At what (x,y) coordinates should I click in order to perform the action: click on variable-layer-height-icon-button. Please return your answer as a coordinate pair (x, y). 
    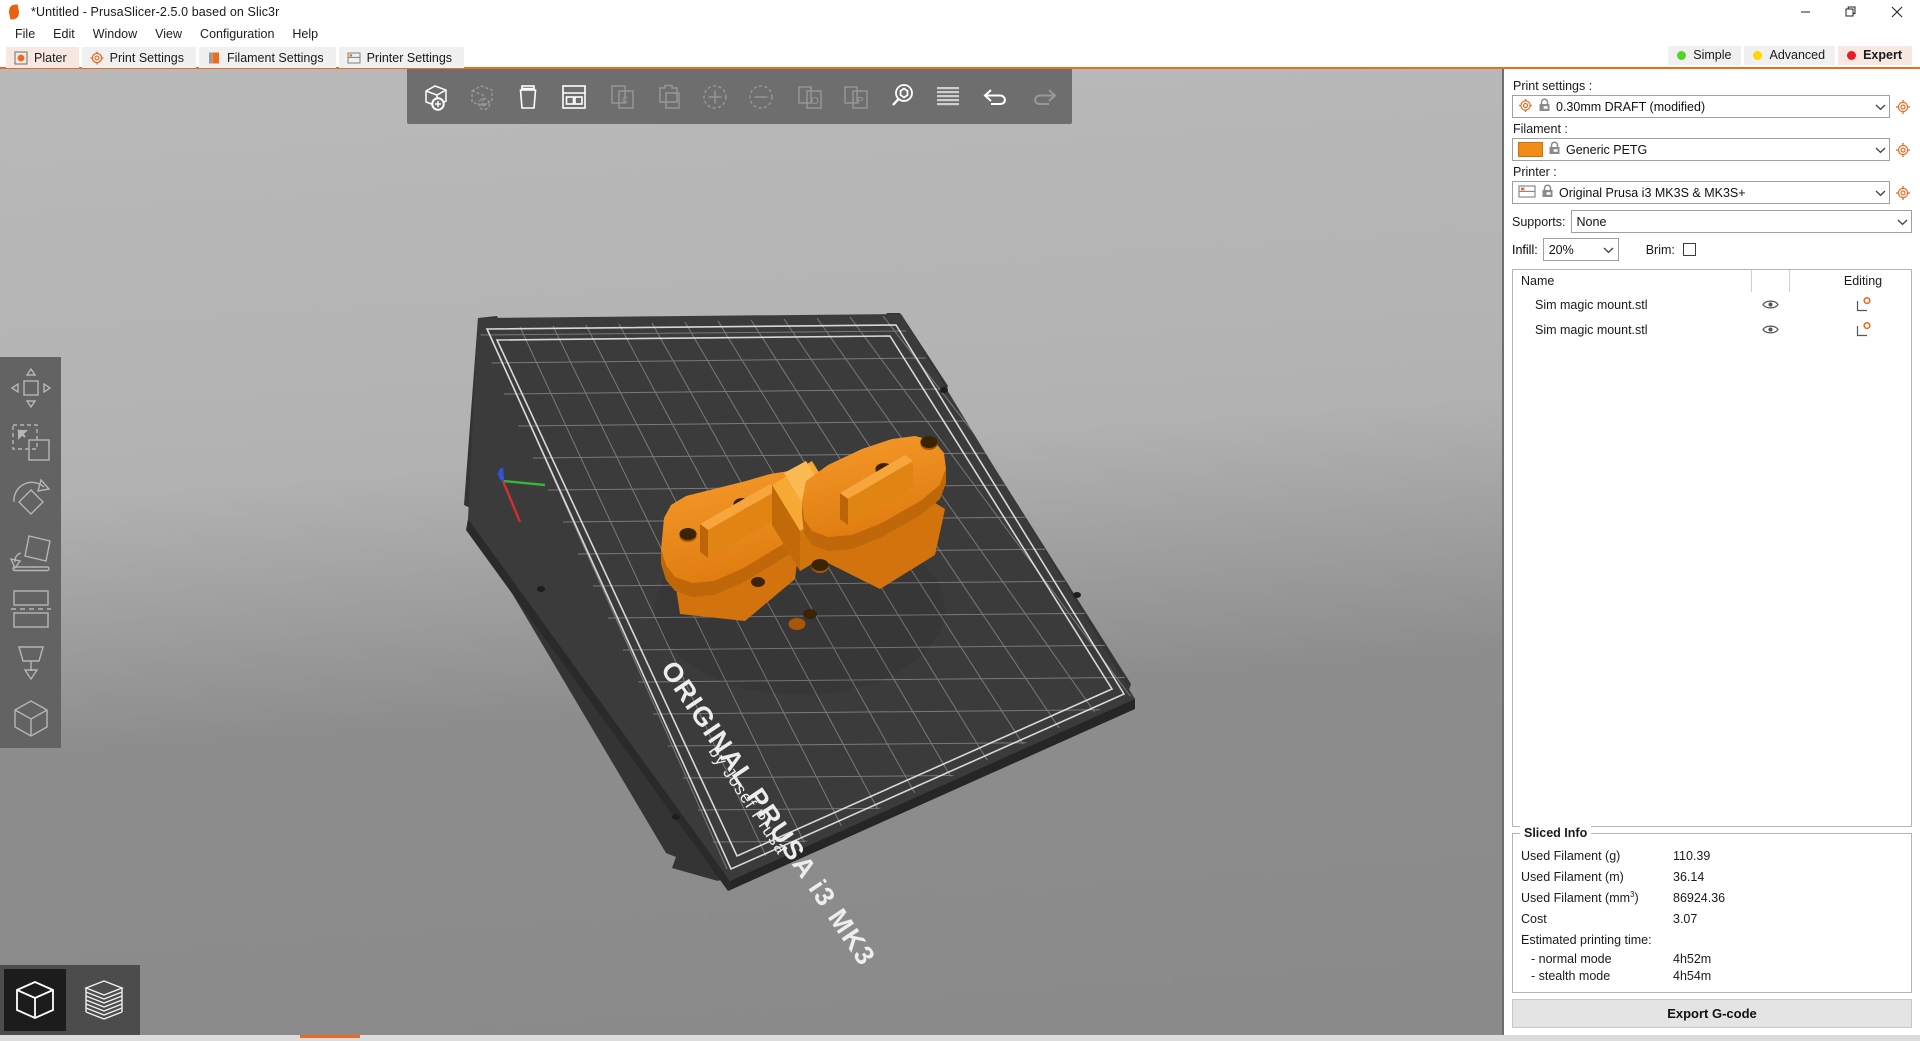
    Looking at the image, I should click on (948, 97).